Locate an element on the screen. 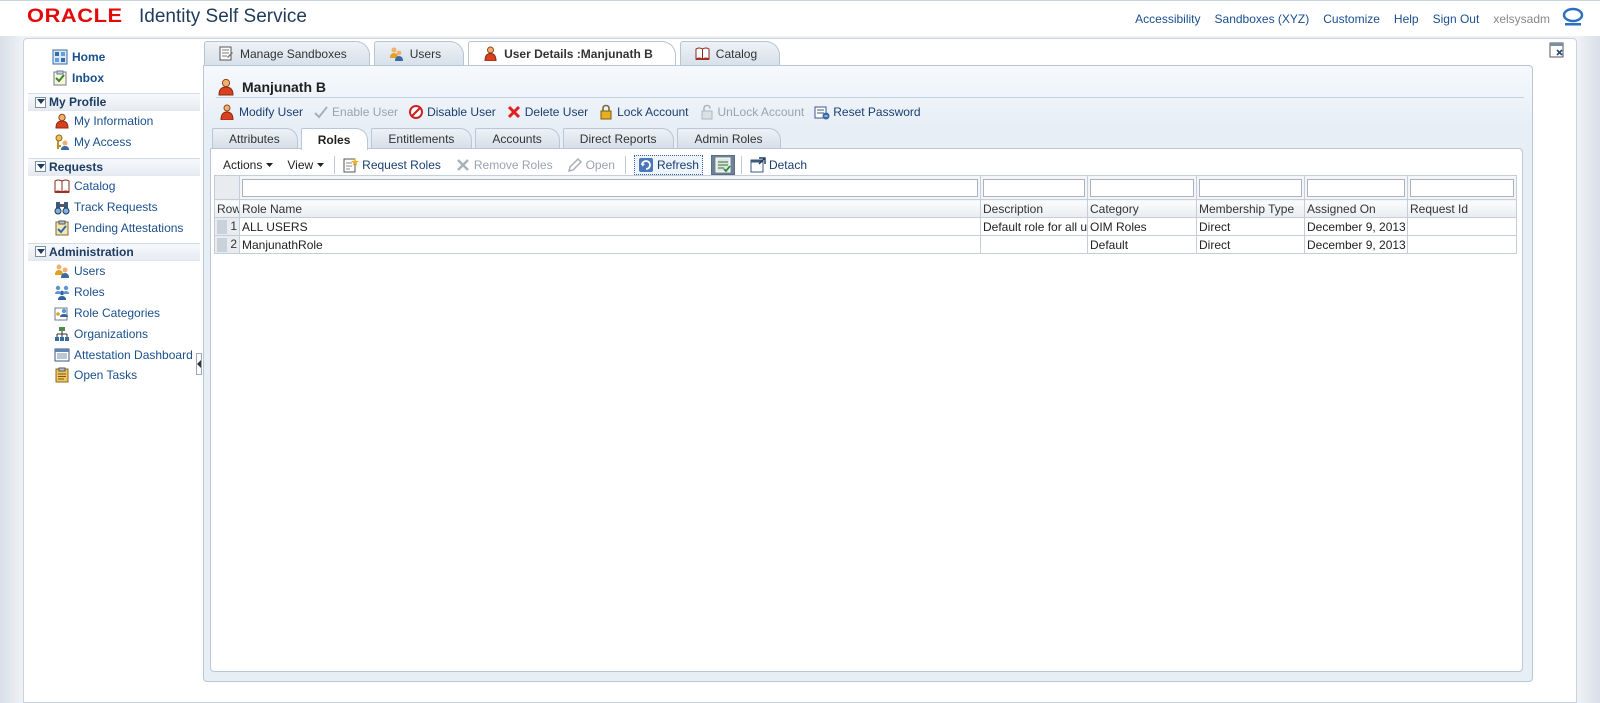  view-menu: View is located at coordinates (306, 165).